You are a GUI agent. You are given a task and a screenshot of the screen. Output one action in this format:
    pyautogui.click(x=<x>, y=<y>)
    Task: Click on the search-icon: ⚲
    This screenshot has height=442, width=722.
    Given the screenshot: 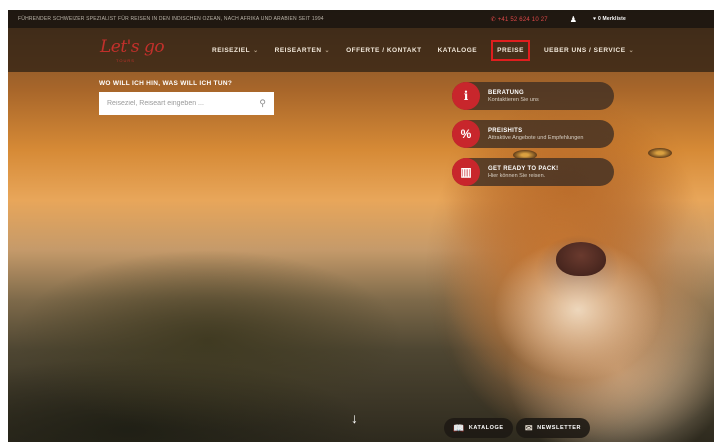 What is the action you would take?
    pyautogui.click(x=262, y=103)
    